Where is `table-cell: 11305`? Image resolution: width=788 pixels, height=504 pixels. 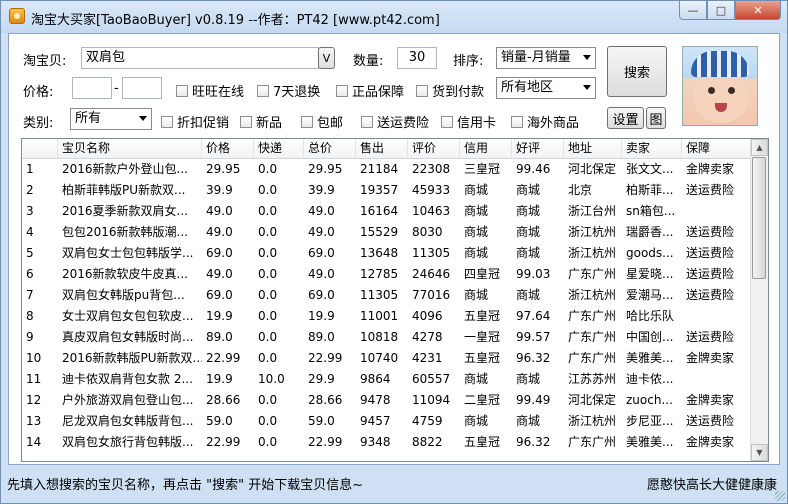 table-cell: 11305 is located at coordinates (431, 253).